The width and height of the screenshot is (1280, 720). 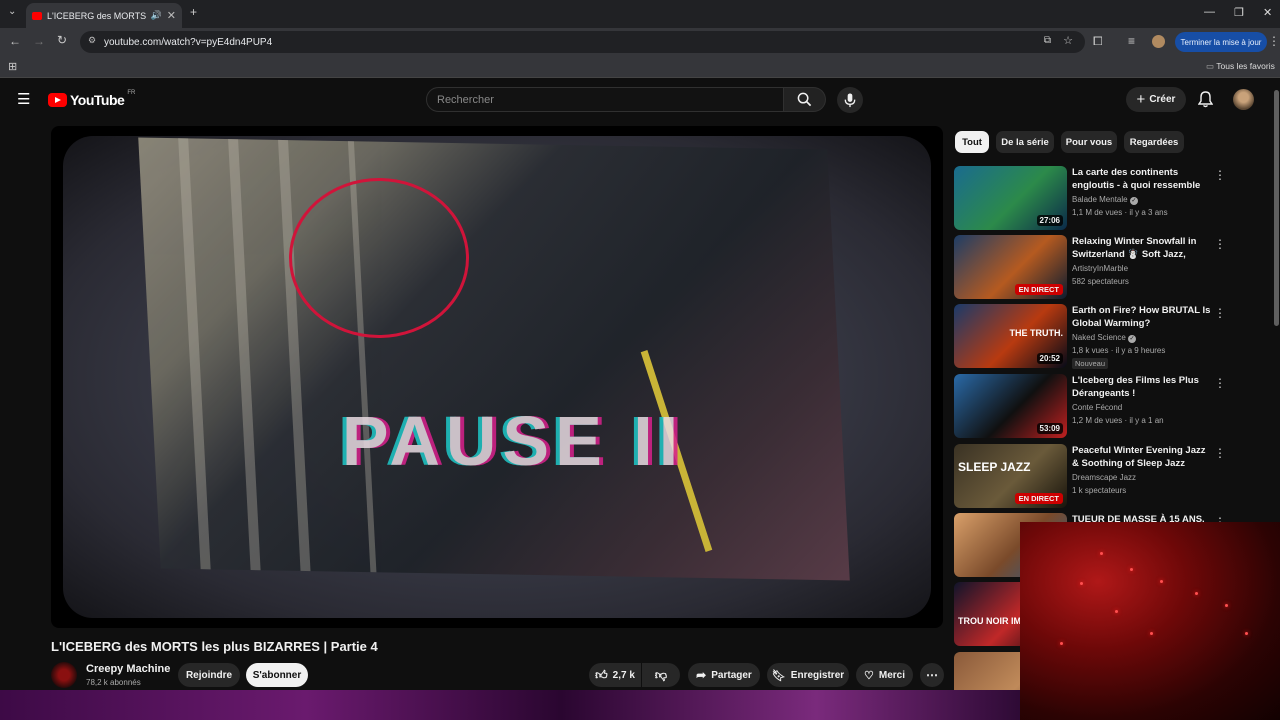 I want to click on plus-icon: +, so click(x=1141, y=99).